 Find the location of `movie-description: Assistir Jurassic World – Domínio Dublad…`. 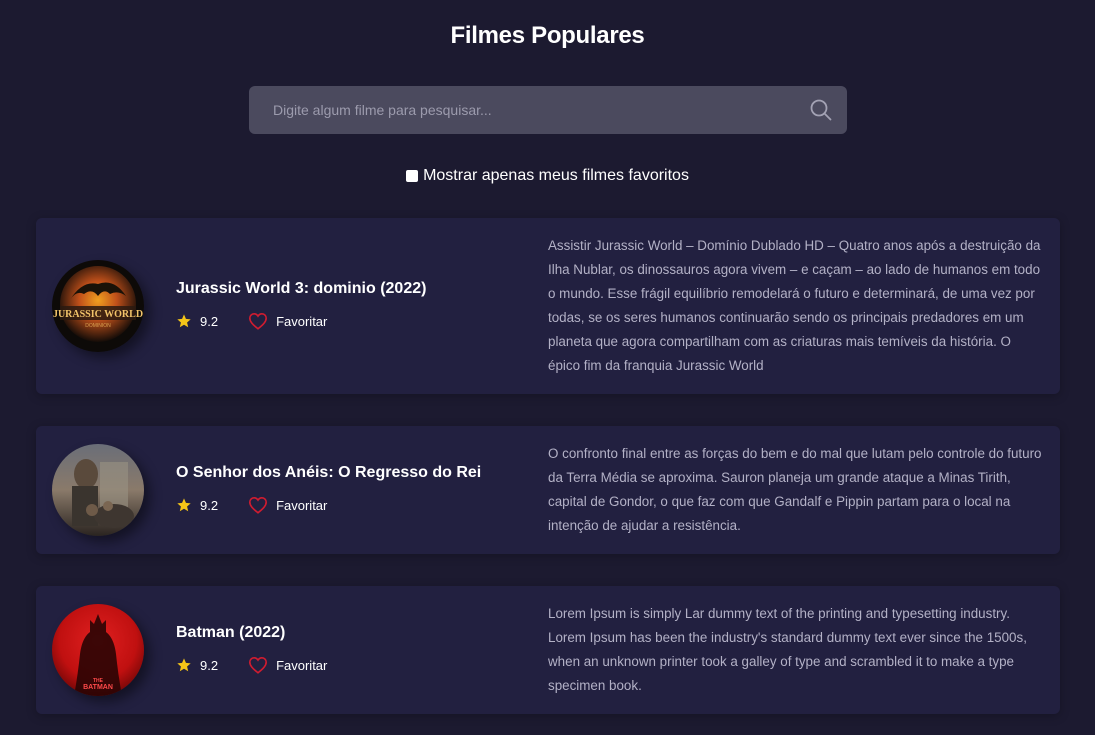

movie-description: Assistir Jurassic World – Domínio Dublad… is located at coordinates (794, 305).